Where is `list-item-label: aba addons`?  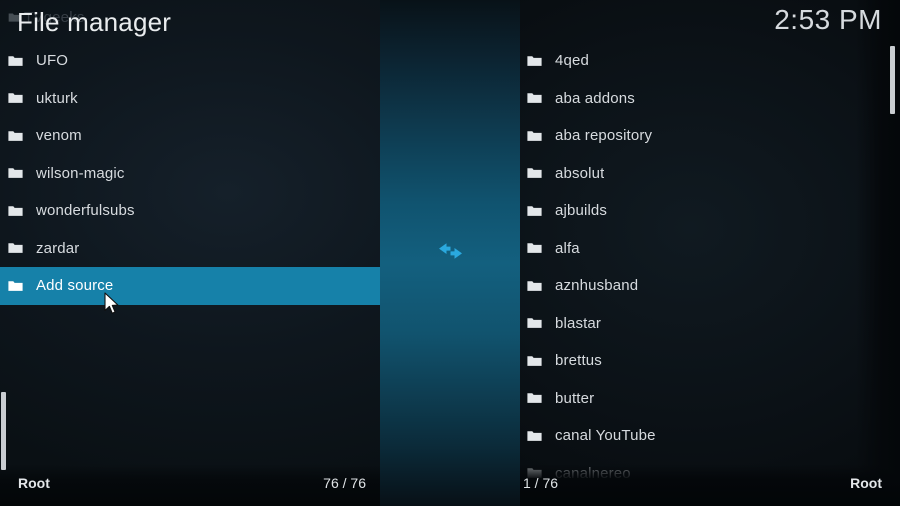 list-item-label: aba addons is located at coordinates (595, 98).